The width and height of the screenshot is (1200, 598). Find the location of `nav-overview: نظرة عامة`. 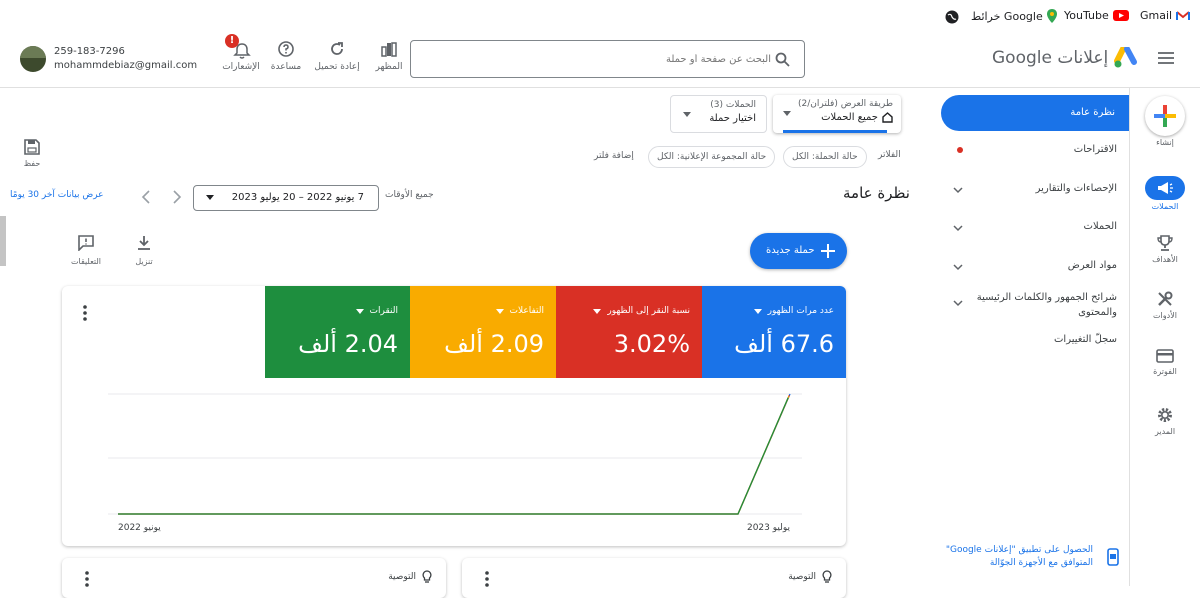

nav-overview: نظرة عامة is located at coordinates (1035, 113).